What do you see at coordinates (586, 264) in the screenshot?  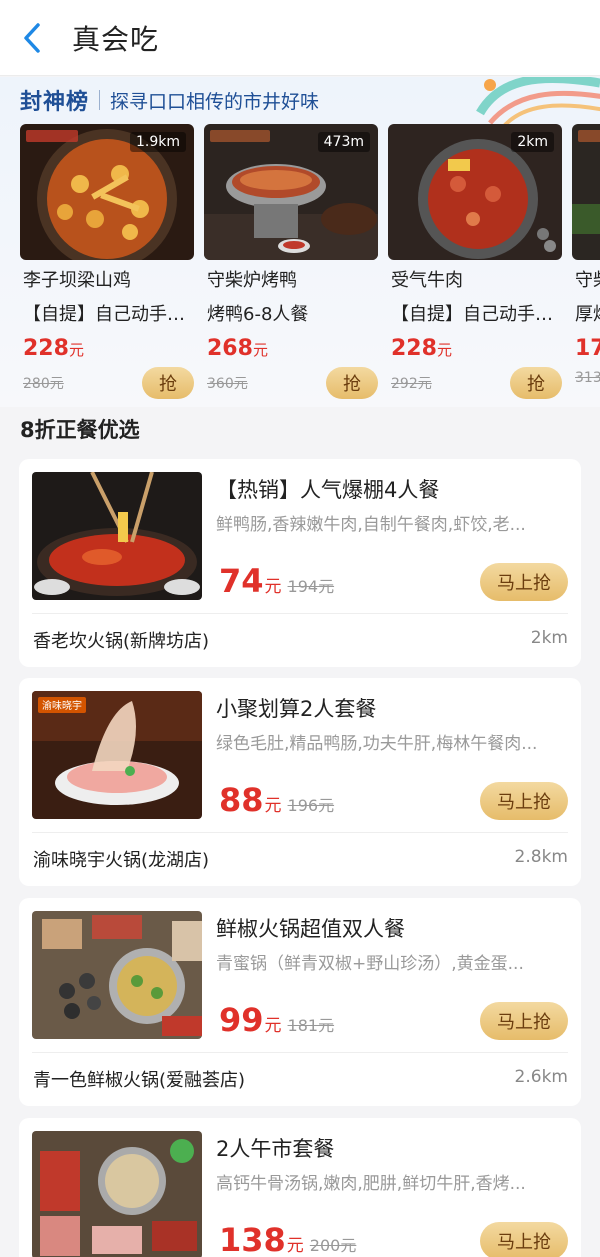 I see `ranking-card: 守柴炉 厚烤 17 313元` at bounding box center [586, 264].